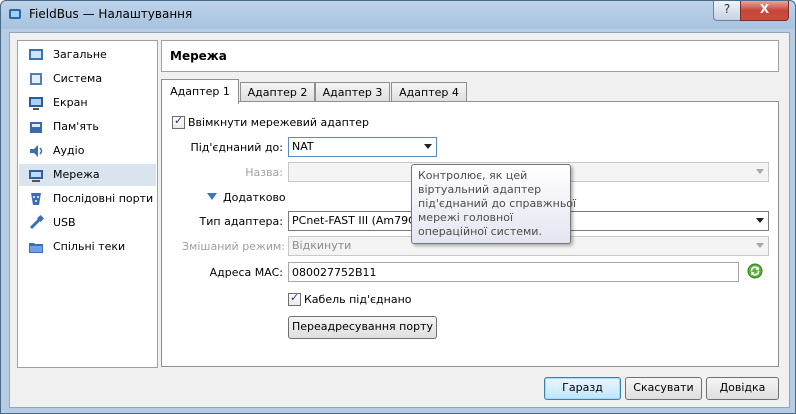 The width and height of the screenshot is (796, 414). What do you see at coordinates (429, 92) in the screenshot?
I see `tab-adapter-4: Адаптер 4` at bounding box center [429, 92].